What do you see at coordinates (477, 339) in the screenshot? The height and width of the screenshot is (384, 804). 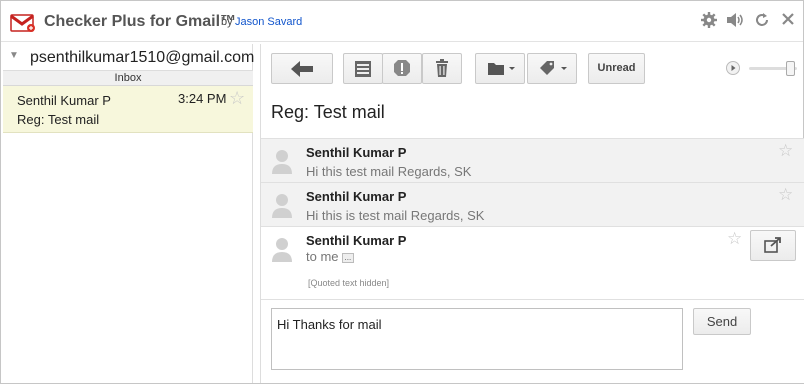 I see `reply-textarea: Hi Thanks for mail` at bounding box center [477, 339].